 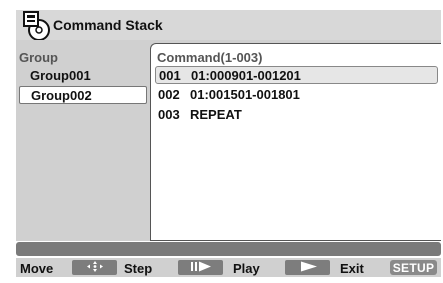 I want to click on group-item-selected: Group002, so click(x=83, y=95).